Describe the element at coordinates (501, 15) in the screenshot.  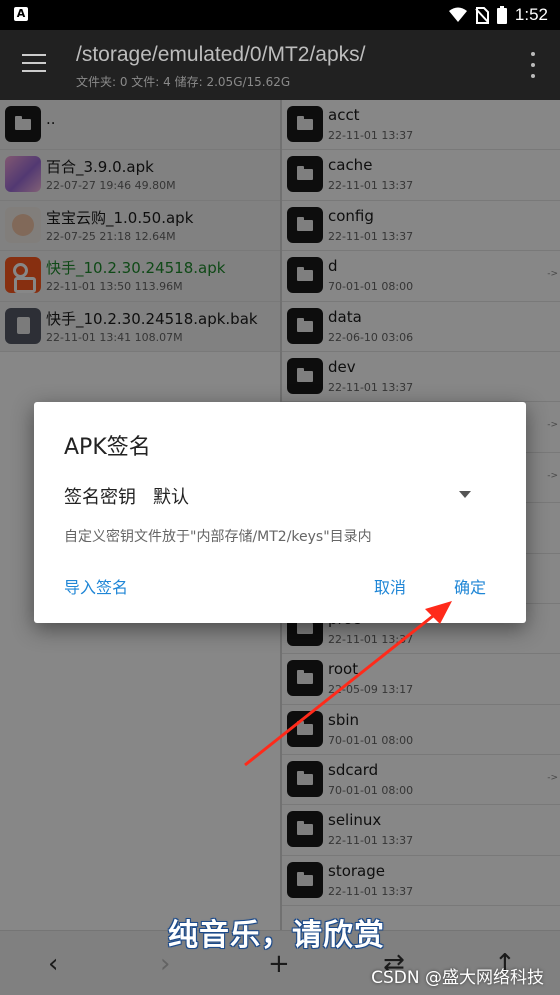
I see `battery-icon` at that location.